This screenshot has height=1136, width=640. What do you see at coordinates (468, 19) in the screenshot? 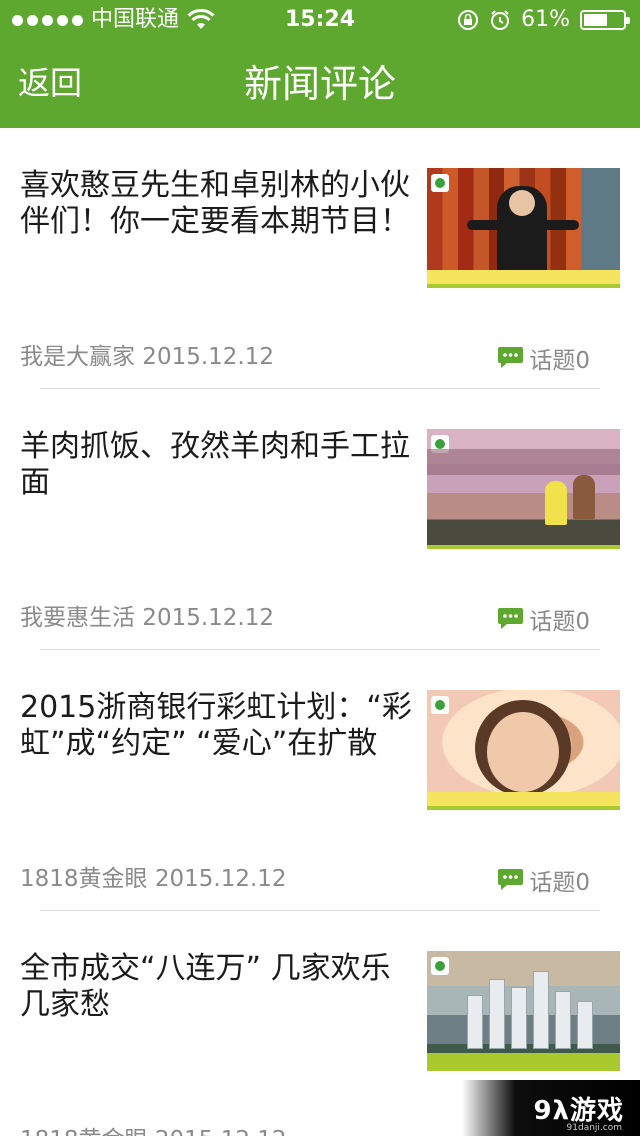
I see `rotation-lock-icon` at bounding box center [468, 19].